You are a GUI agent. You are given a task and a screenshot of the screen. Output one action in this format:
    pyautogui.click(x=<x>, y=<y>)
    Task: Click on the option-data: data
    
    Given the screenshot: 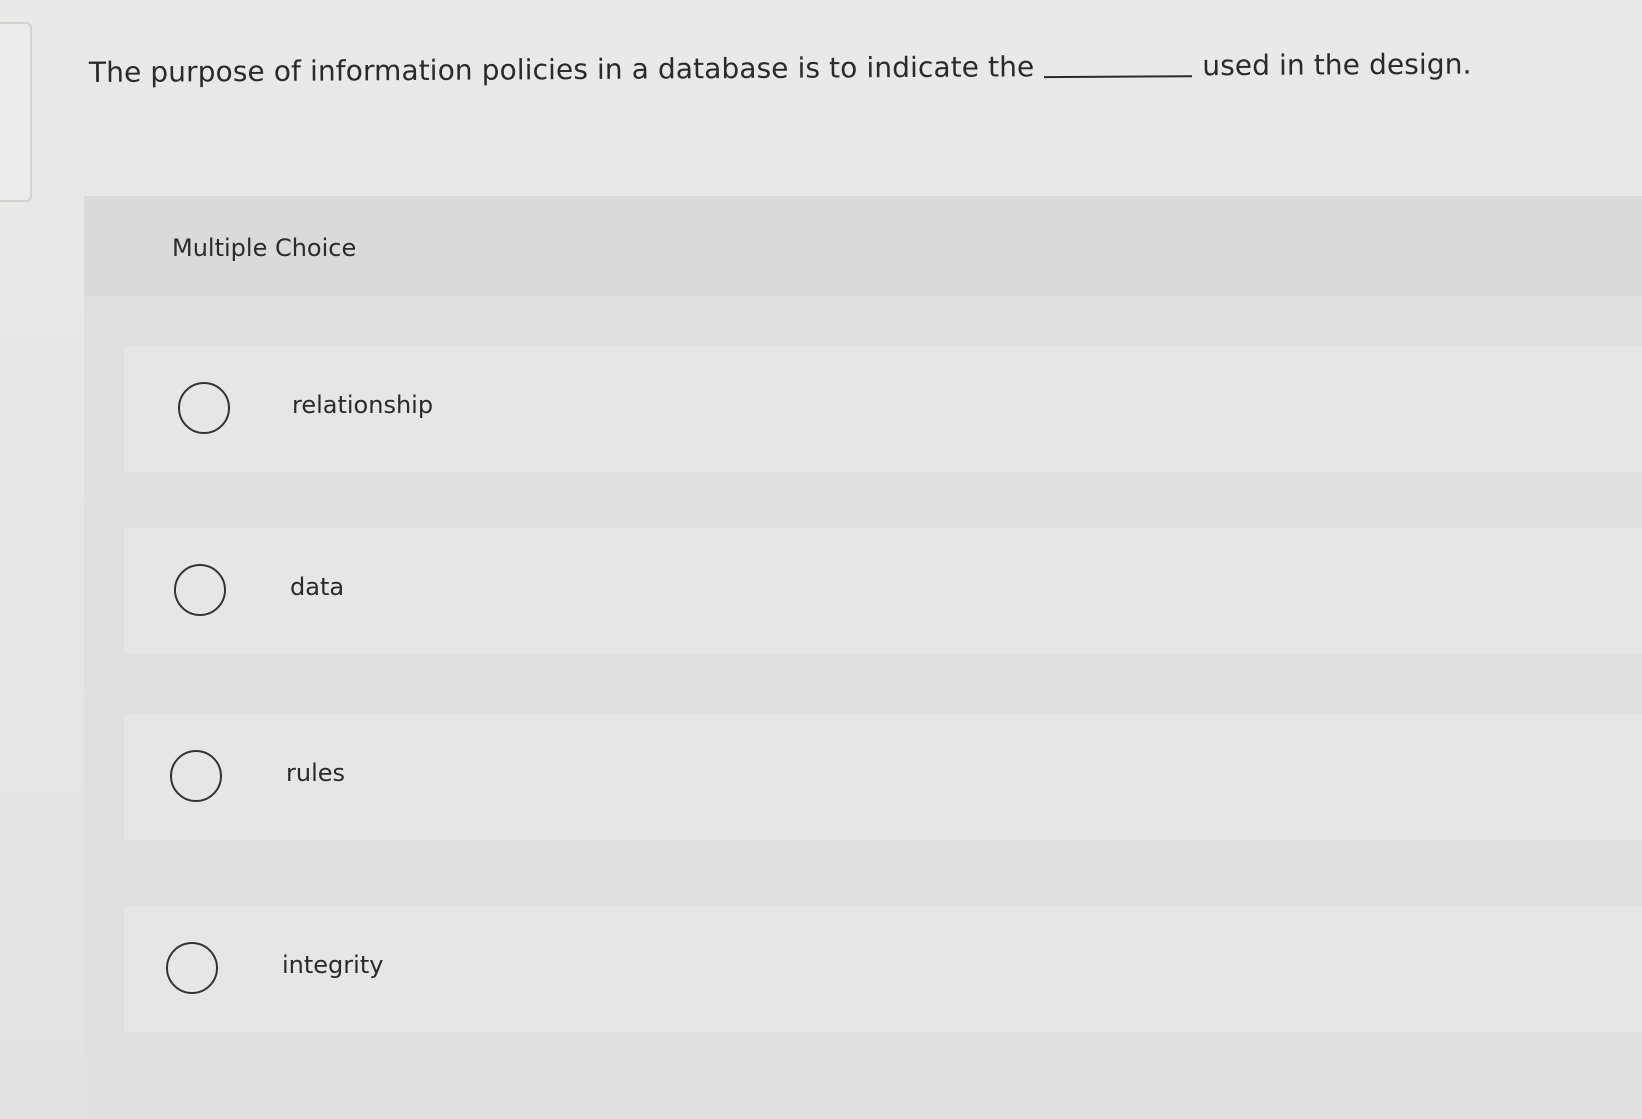 What is the action you would take?
    pyautogui.click(x=883, y=591)
    